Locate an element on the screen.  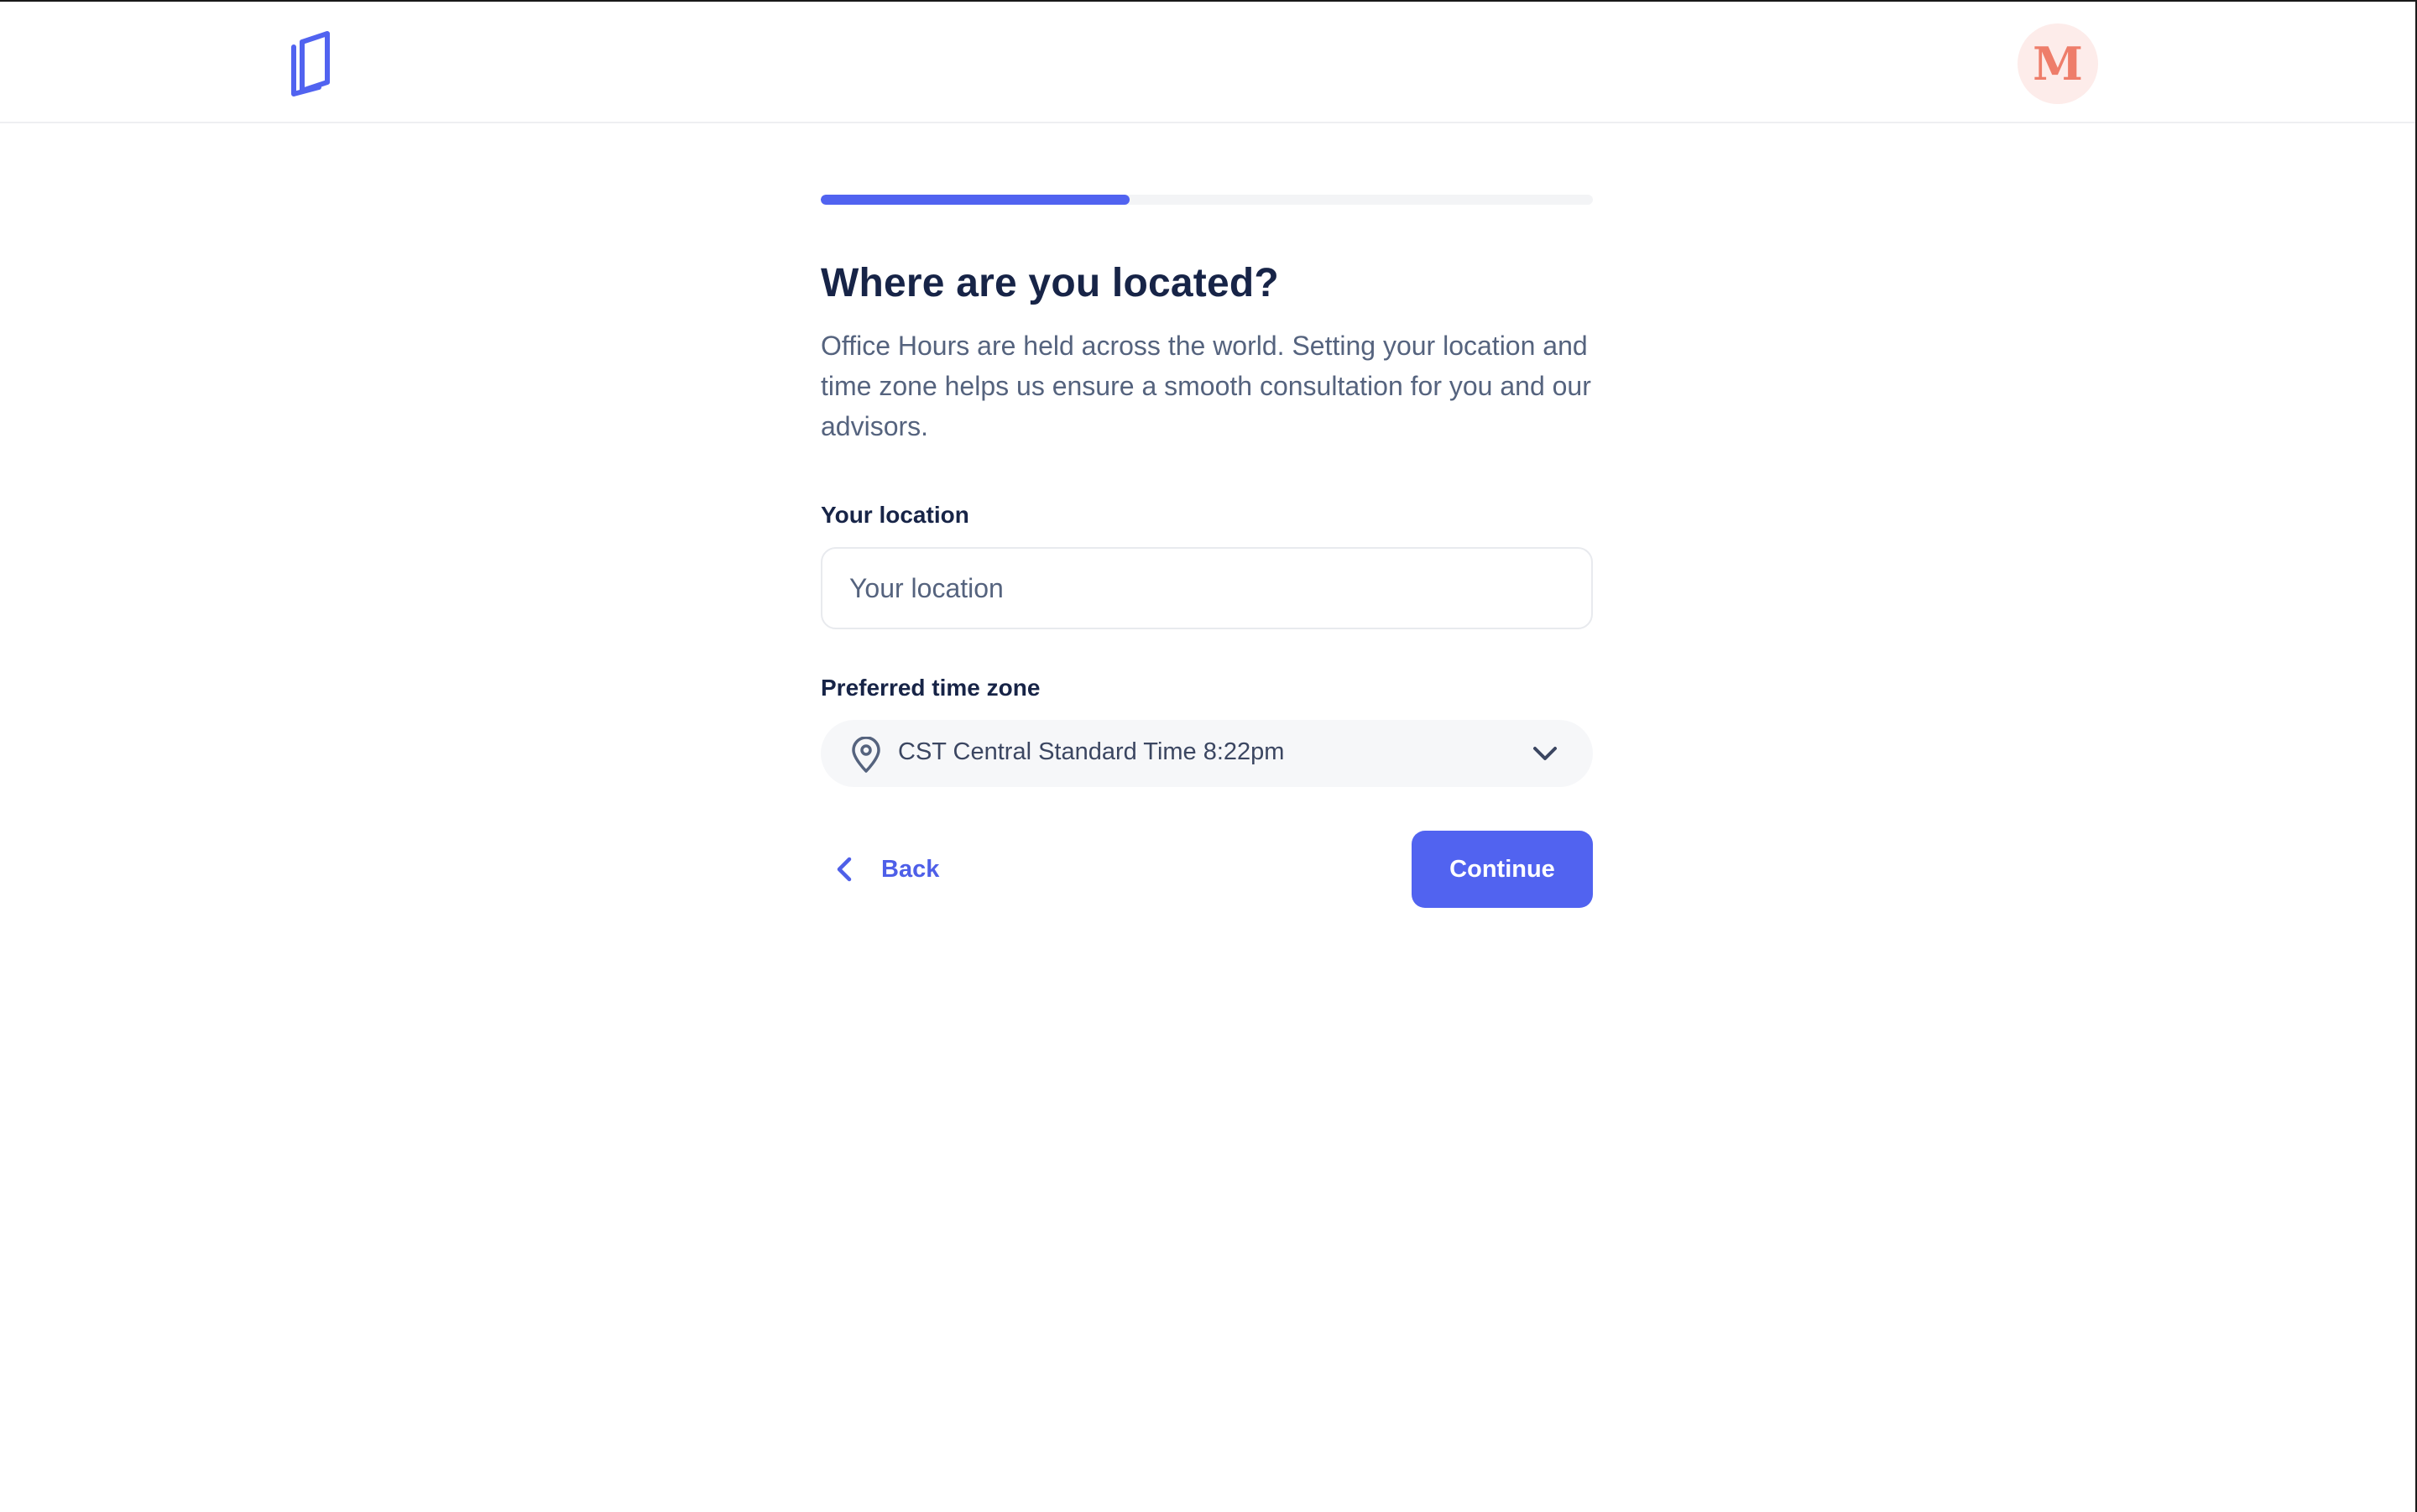
location-input is located at coordinates (1207, 588).